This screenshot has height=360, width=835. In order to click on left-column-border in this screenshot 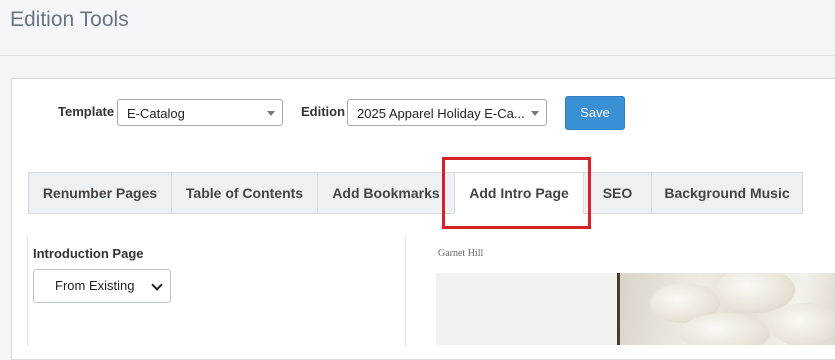, I will do `click(27, 291)`.